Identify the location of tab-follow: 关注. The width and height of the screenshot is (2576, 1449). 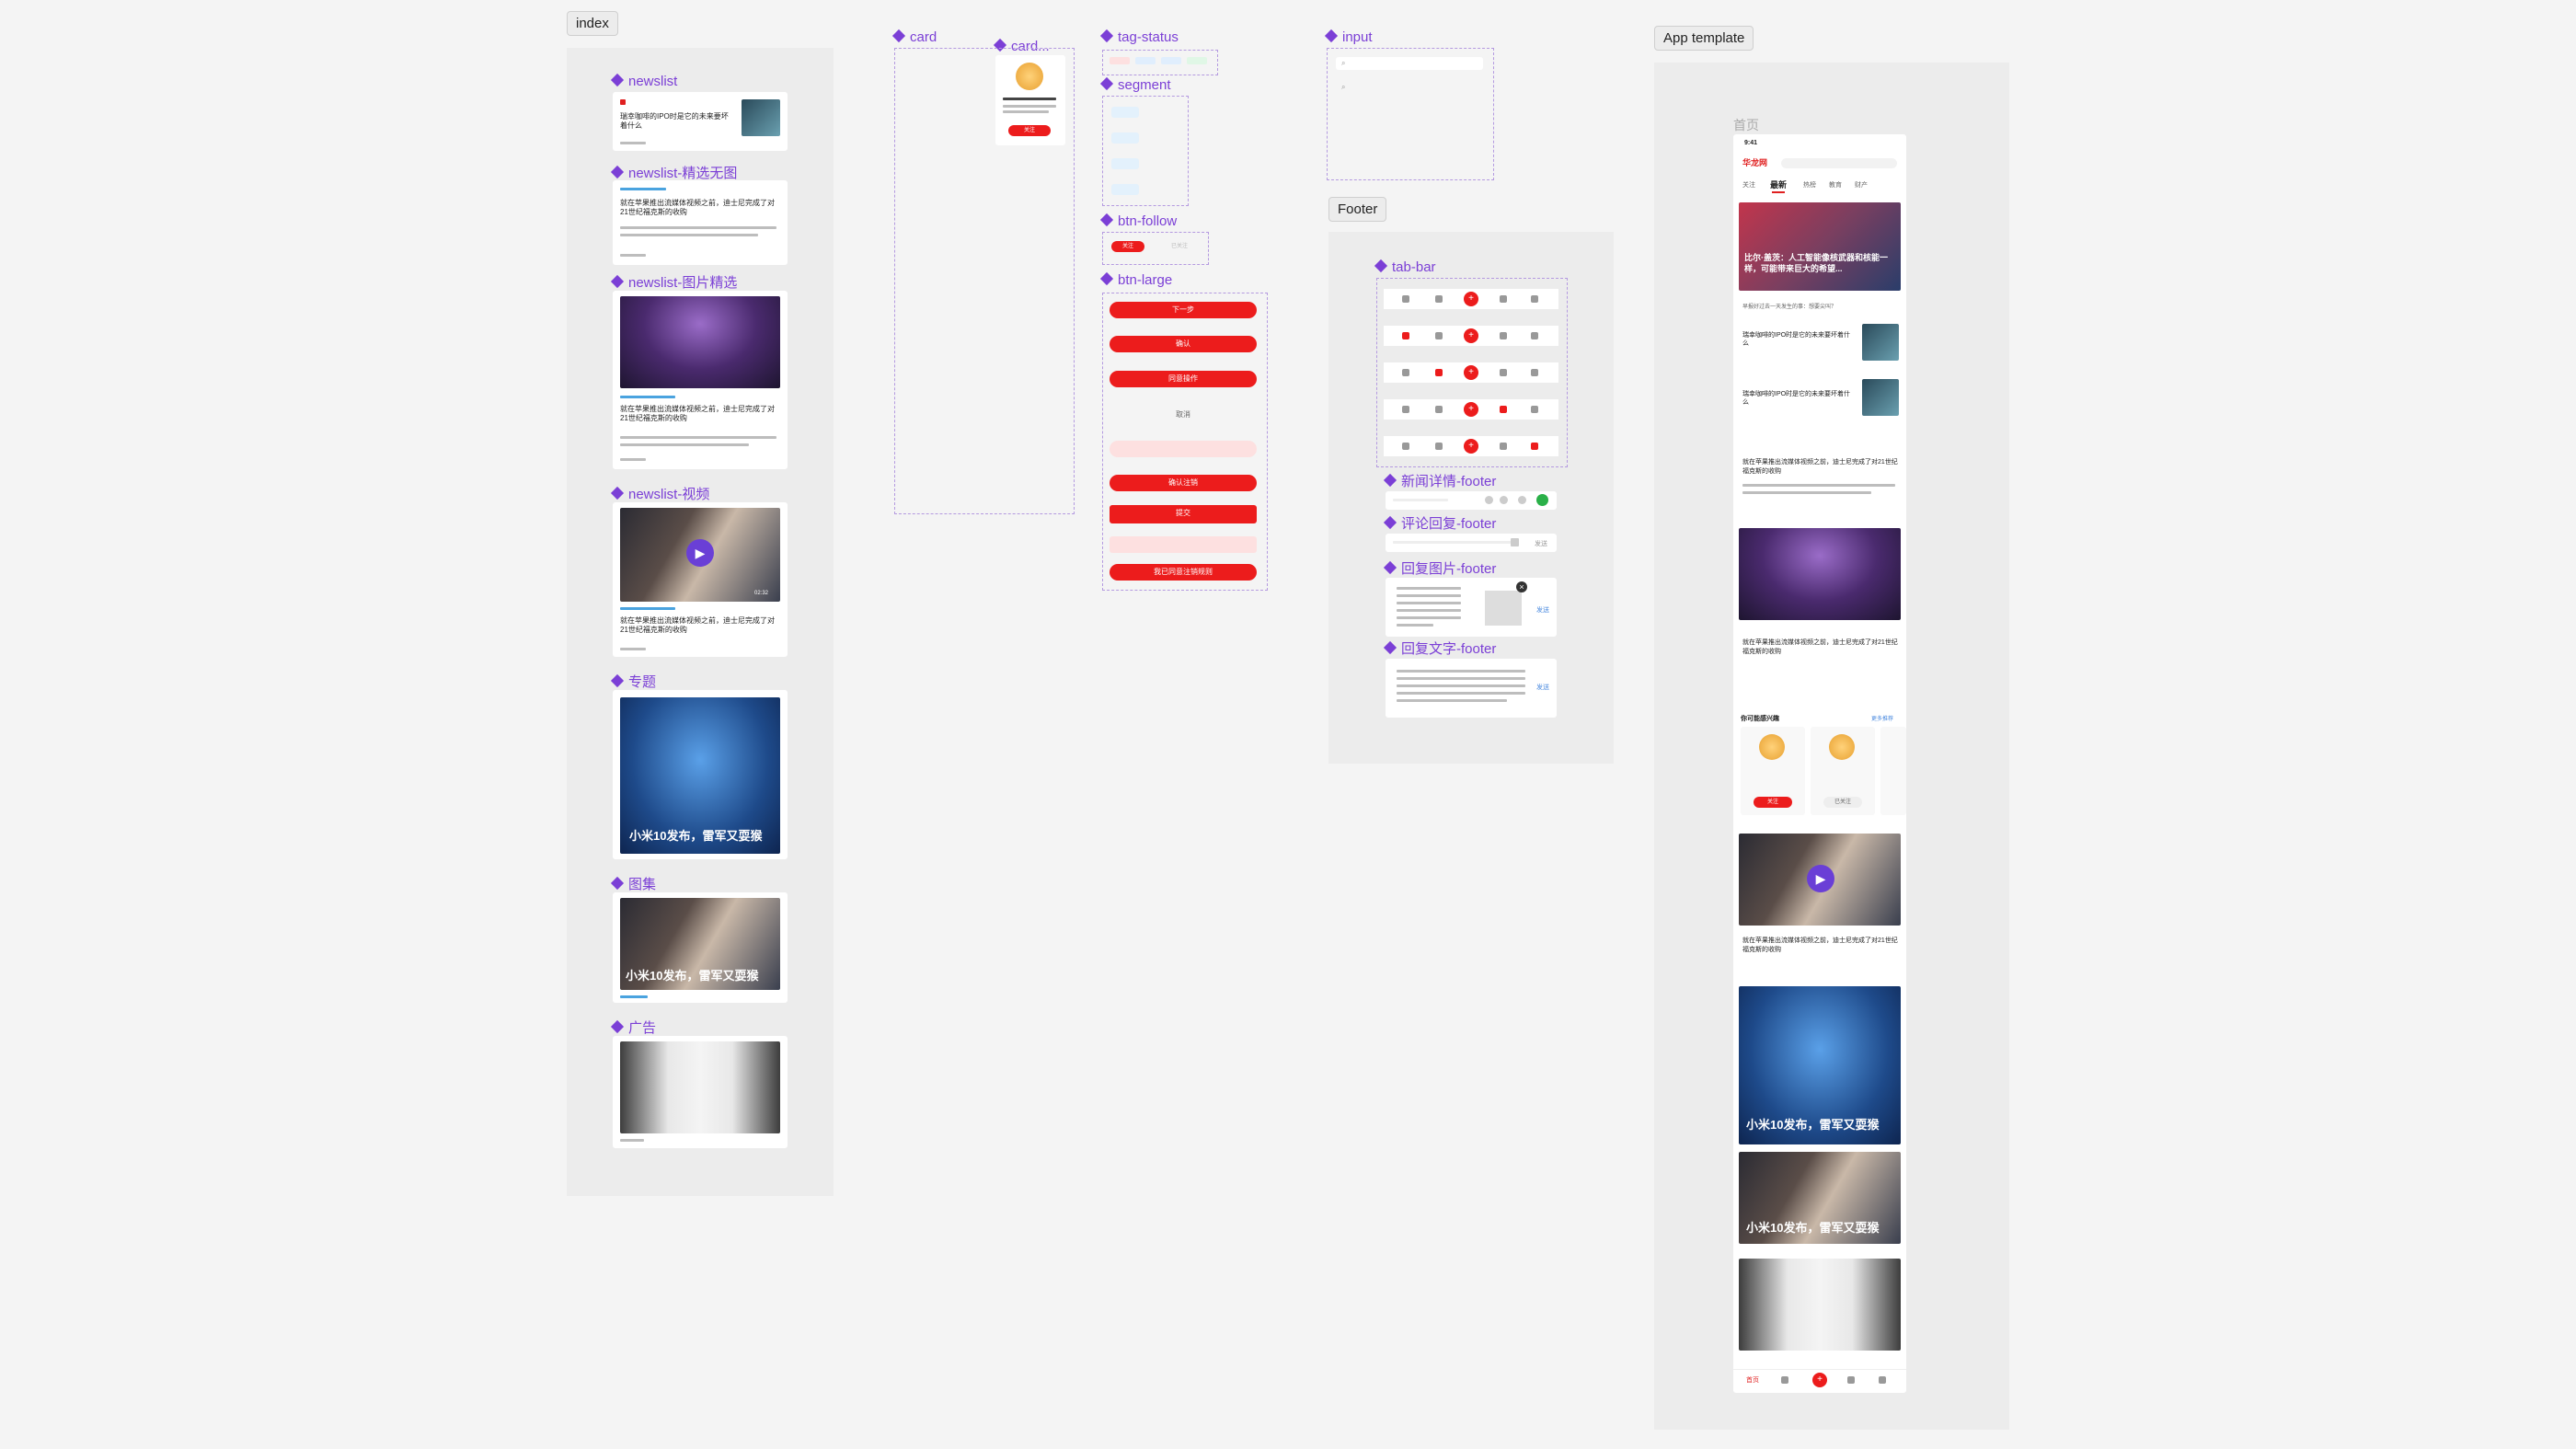
(1748, 185).